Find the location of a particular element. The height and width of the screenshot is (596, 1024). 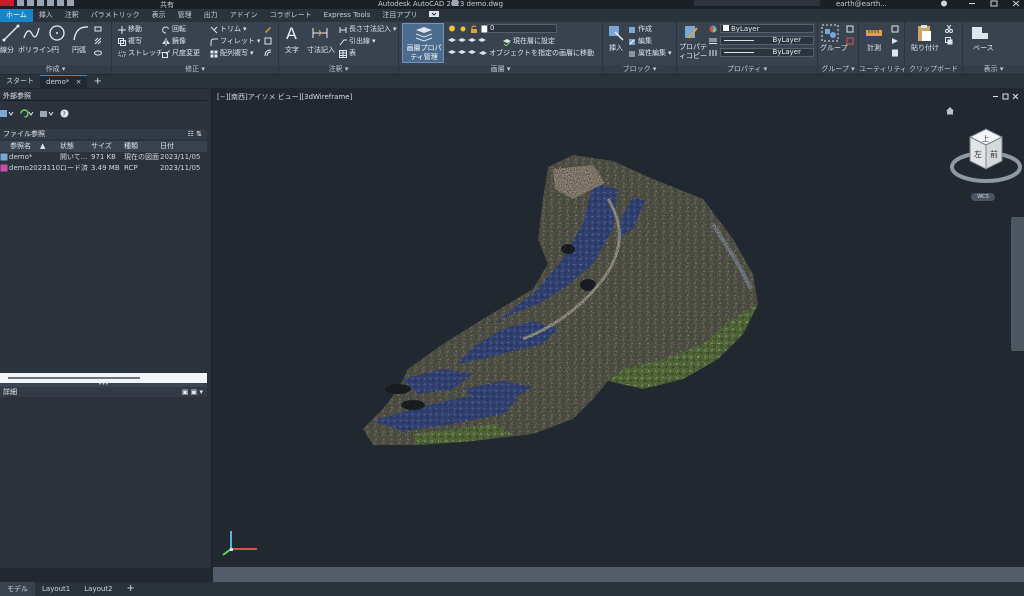

panel-block-title: ブロック ▾ is located at coordinates (639, 69).